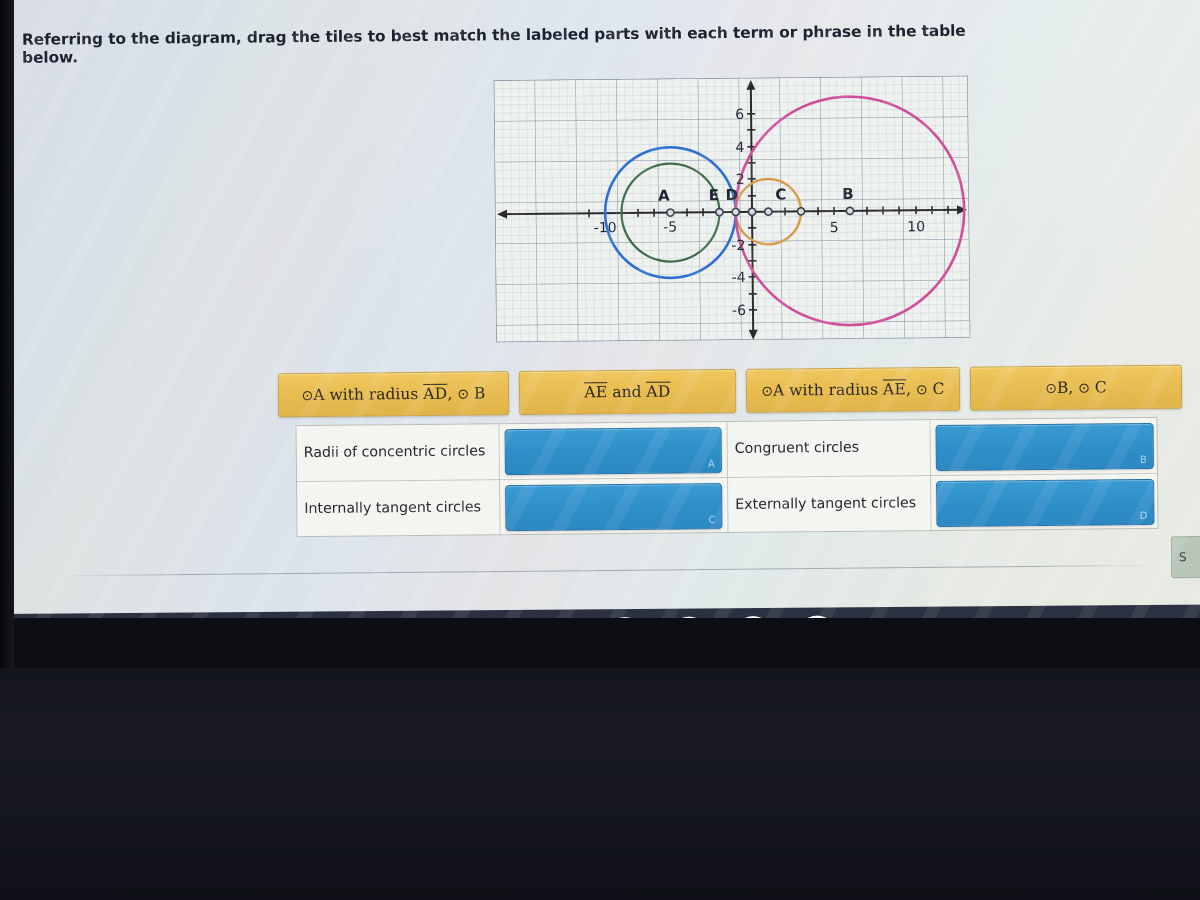 Image resolution: width=1200 pixels, height=900 pixels. Describe the element at coordinates (739, 311) in the screenshot. I see `ytick-neg6: -6` at that location.